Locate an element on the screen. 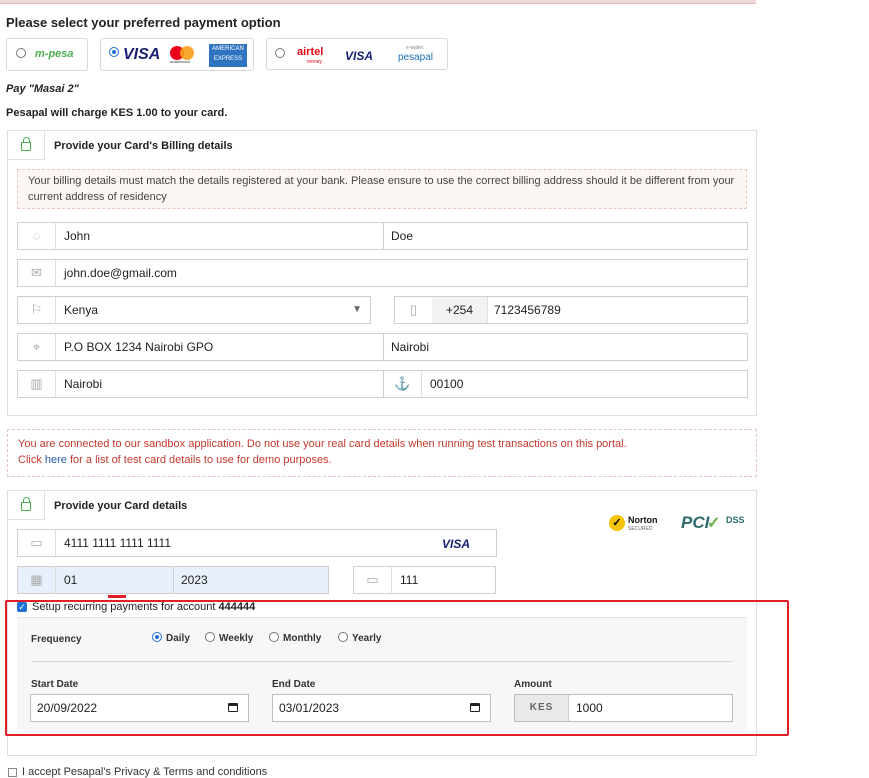  first-name-field: ◌ John is located at coordinates (200, 236).